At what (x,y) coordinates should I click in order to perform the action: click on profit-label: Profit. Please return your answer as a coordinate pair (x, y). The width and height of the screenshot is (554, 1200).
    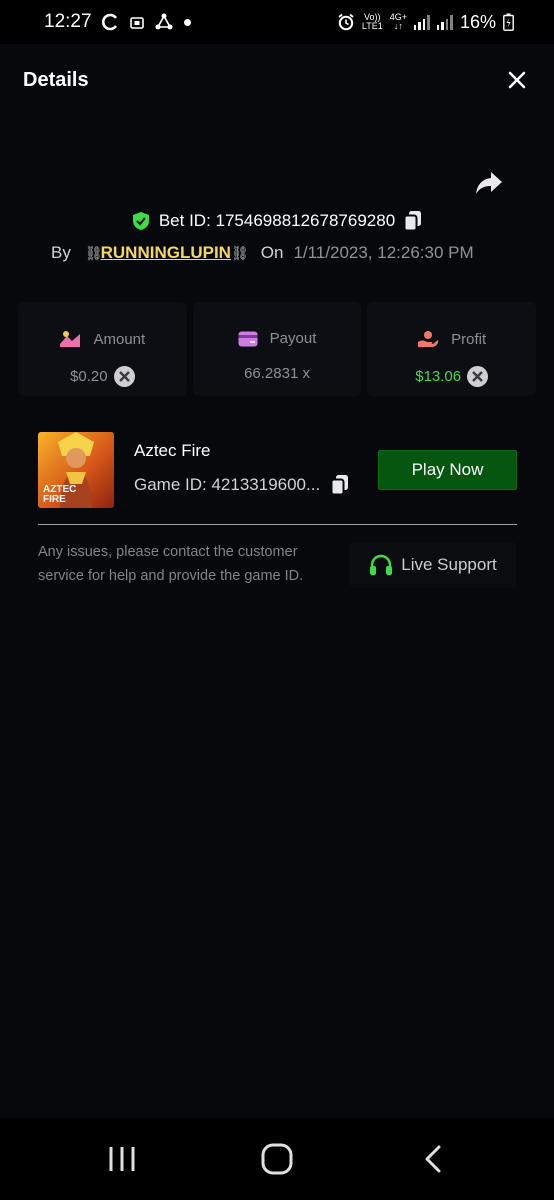
    Looking at the image, I should click on (469, 339).